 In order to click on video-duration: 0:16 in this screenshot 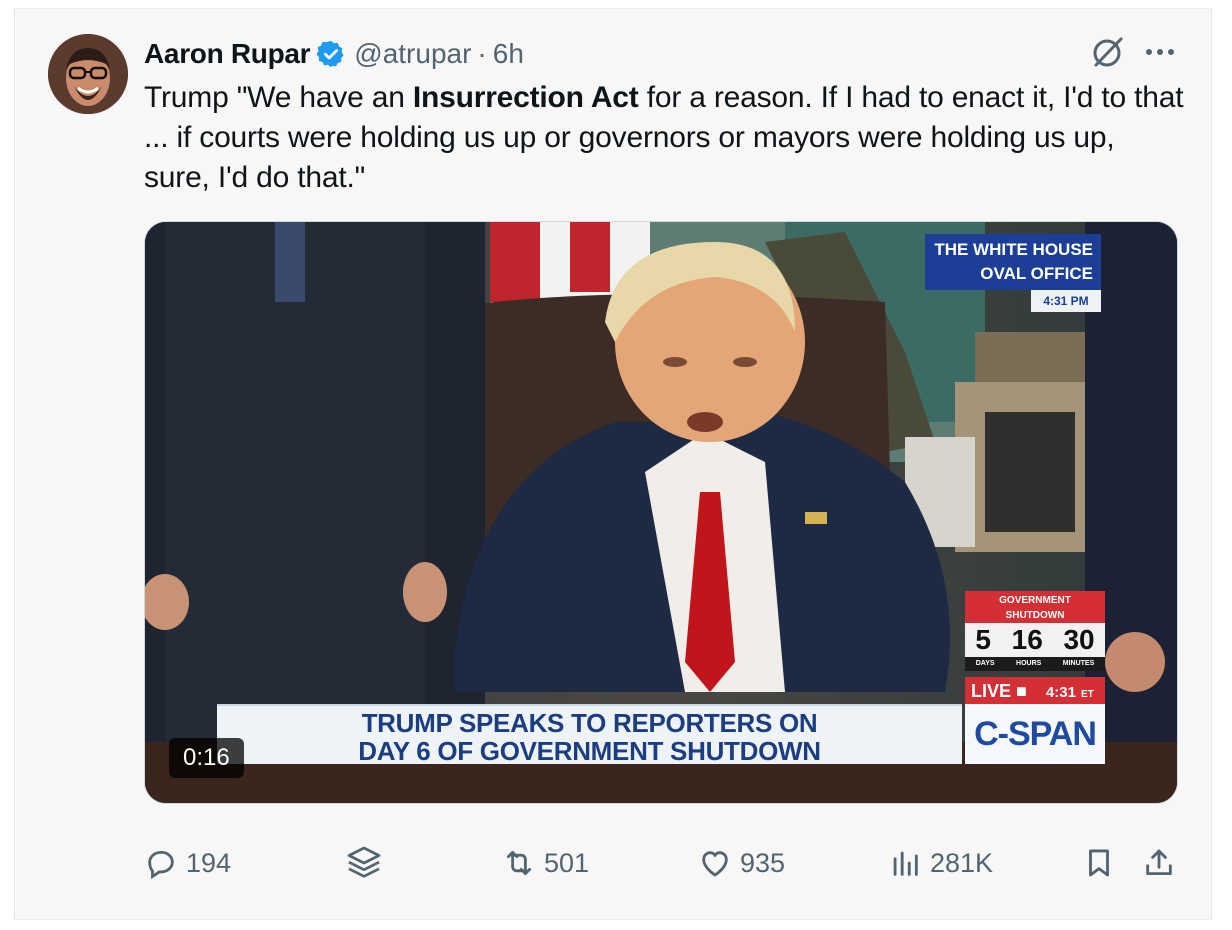, I will do `click(206, 758)`.